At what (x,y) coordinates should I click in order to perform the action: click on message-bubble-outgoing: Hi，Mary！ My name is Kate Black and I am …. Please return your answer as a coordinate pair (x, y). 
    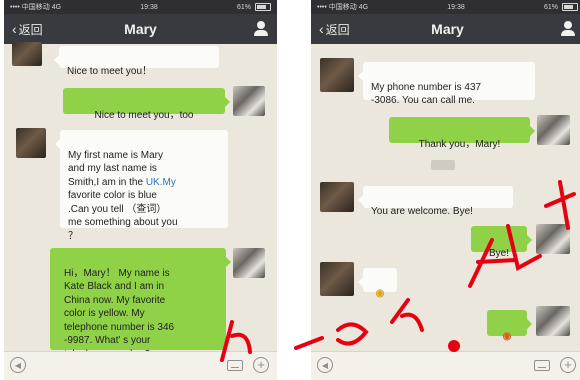
    Looking at the image, I should click on (140, 304).